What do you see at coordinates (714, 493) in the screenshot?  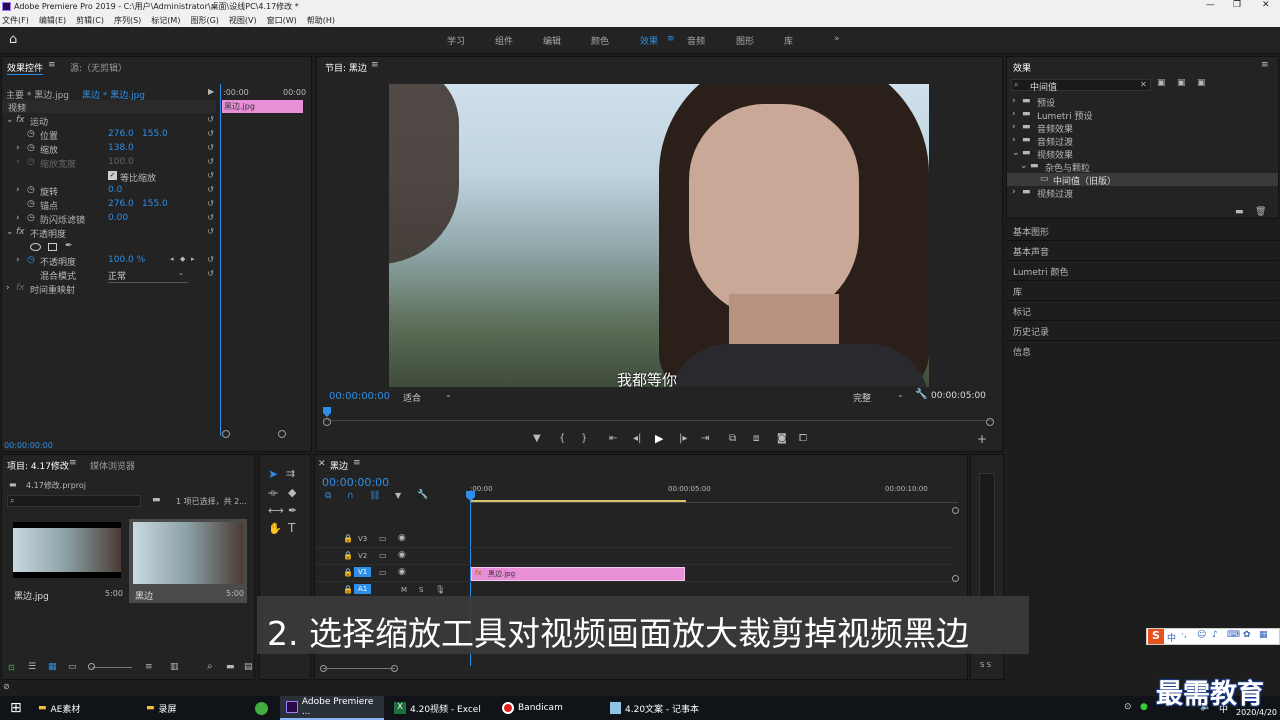 I see `timeline-ruler: :00:00 00:00:05:00 00:00:10:00` at bounding box center [714, 493].